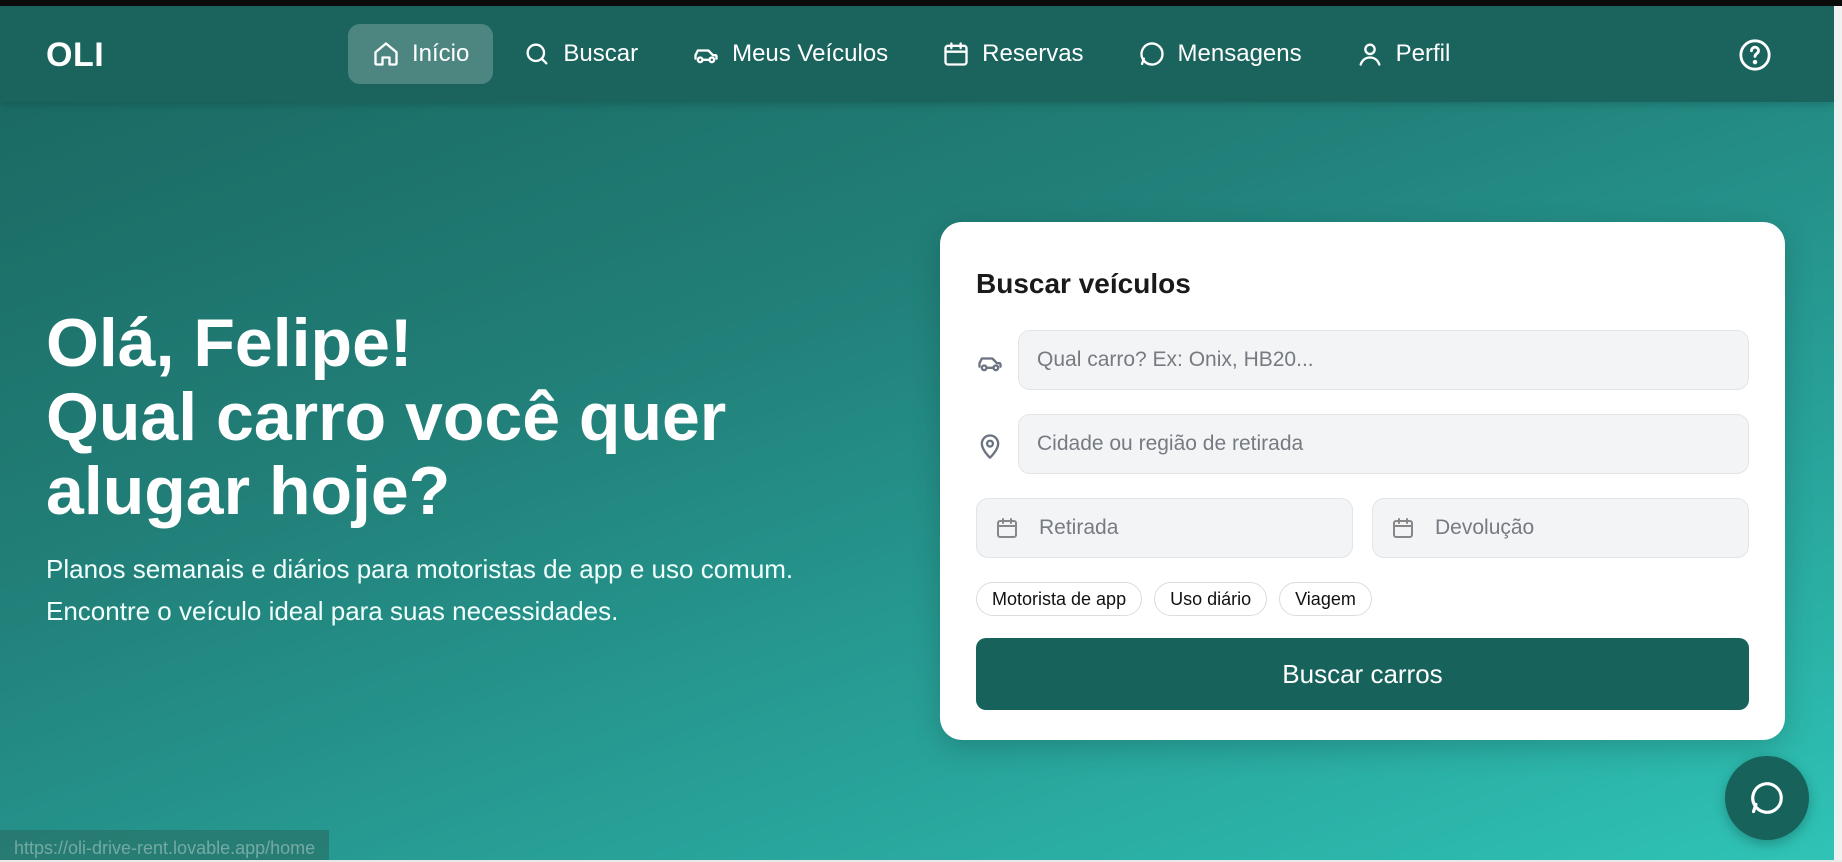 This screenshot has height=862, width=1842. What do you see at coordinates (1362, 674) in the screenshot?
I see `search-cars-button: Buscar carros` at bounding box center [1362, 674].